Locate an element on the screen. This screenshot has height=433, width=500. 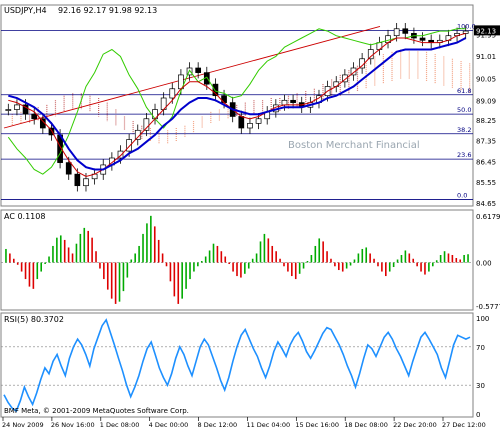
ohlc-readout: 92.16 92.17 91.98 92.13 is located at coordinates (107, 10).